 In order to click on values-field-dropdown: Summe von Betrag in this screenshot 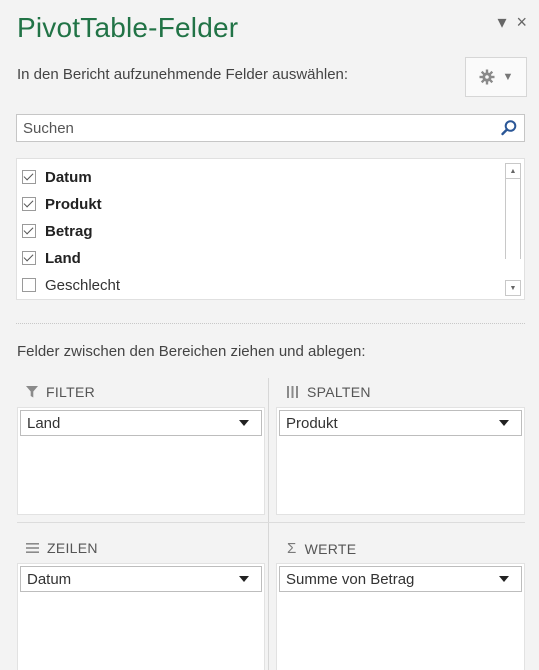, I will do `click(400, 579)`.